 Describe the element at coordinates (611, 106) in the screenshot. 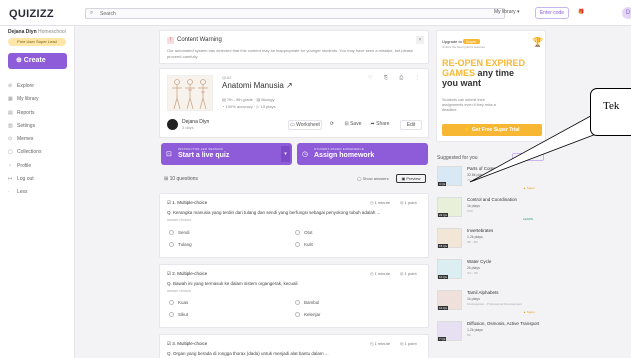

I see `callout-text: Tek` at that location.